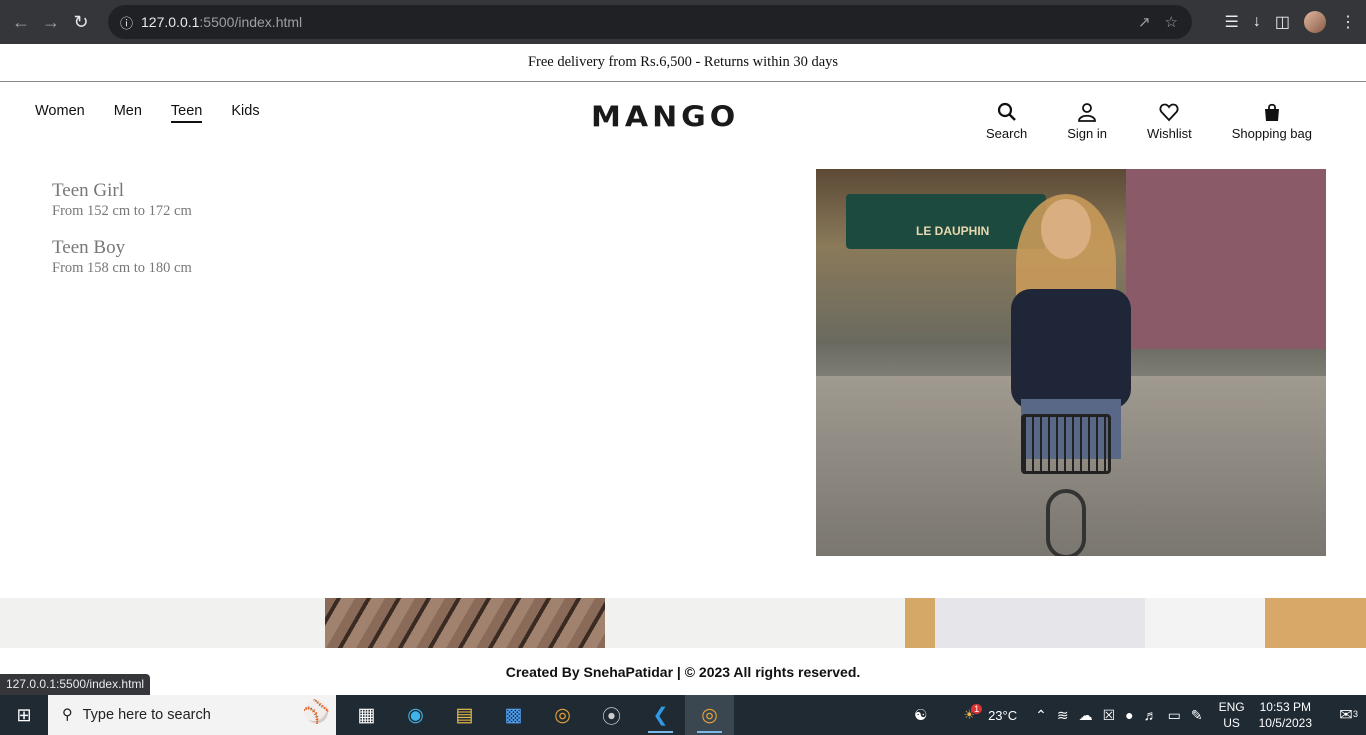 The width and height of the screenshot is (1366, 735). I want to click on obs-icon: ⦿, so click(611, 715).